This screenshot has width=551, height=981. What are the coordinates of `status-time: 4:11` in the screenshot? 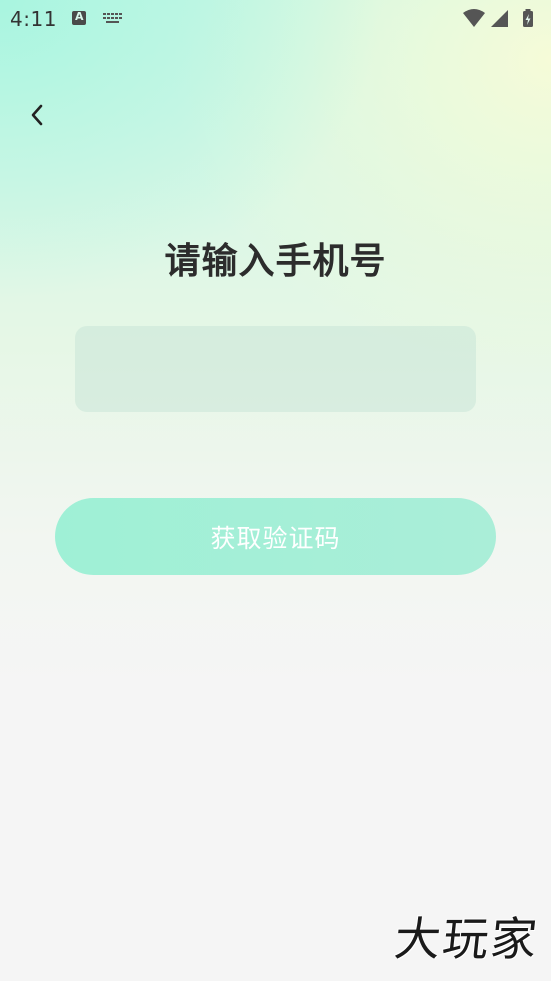 It's located at (33, 19).